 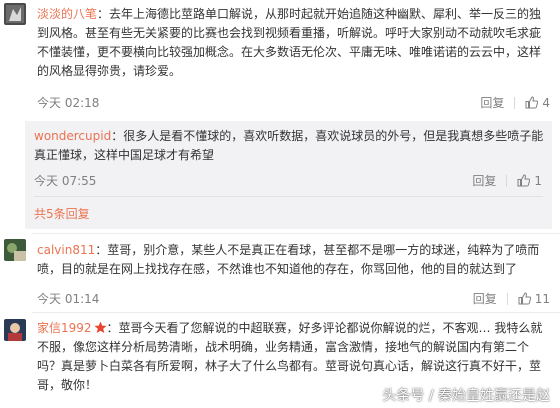 I want to click on username: calvin811, so click(x=66, y=250).